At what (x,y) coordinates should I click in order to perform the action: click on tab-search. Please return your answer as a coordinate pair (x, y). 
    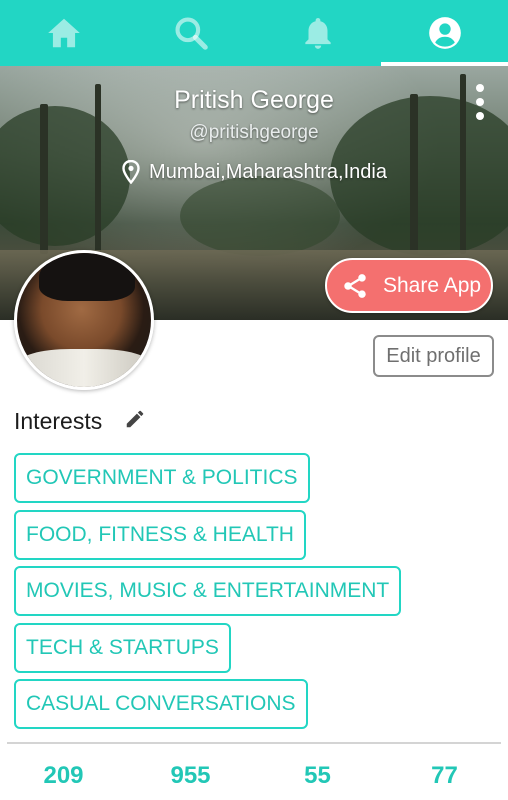
    Looking at the image, I should click on (190, 33).